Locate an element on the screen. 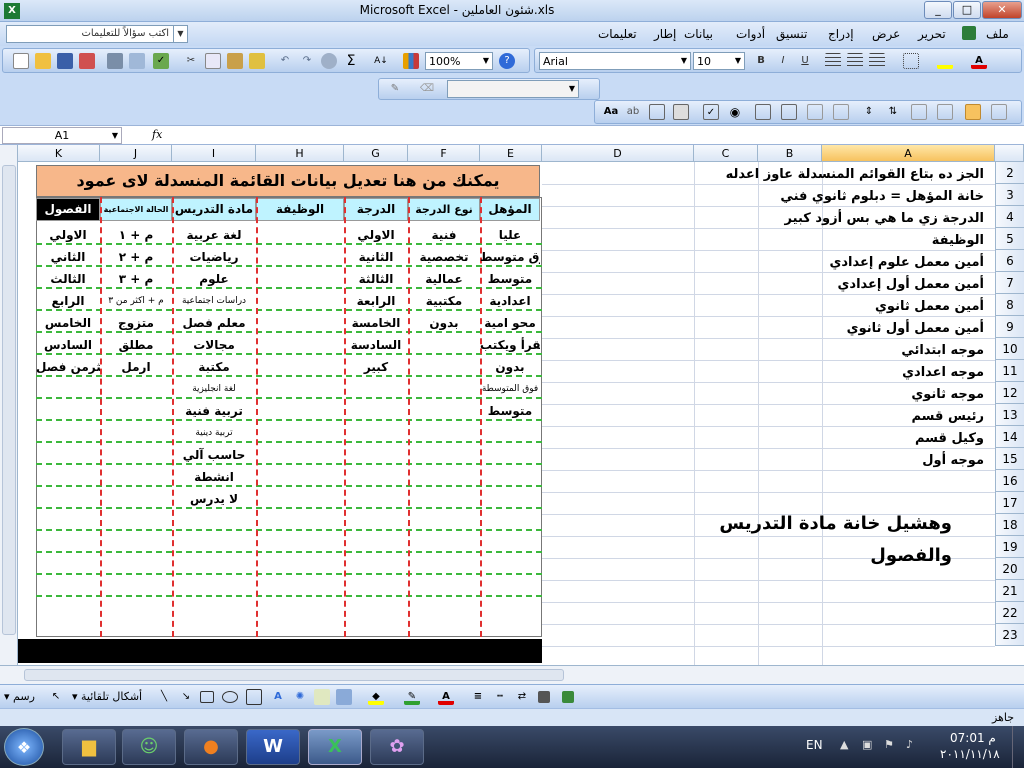 Image resolution: width=1024 pixels, height=768 pixels. align-right-icon is located at coordinates (877, 61).